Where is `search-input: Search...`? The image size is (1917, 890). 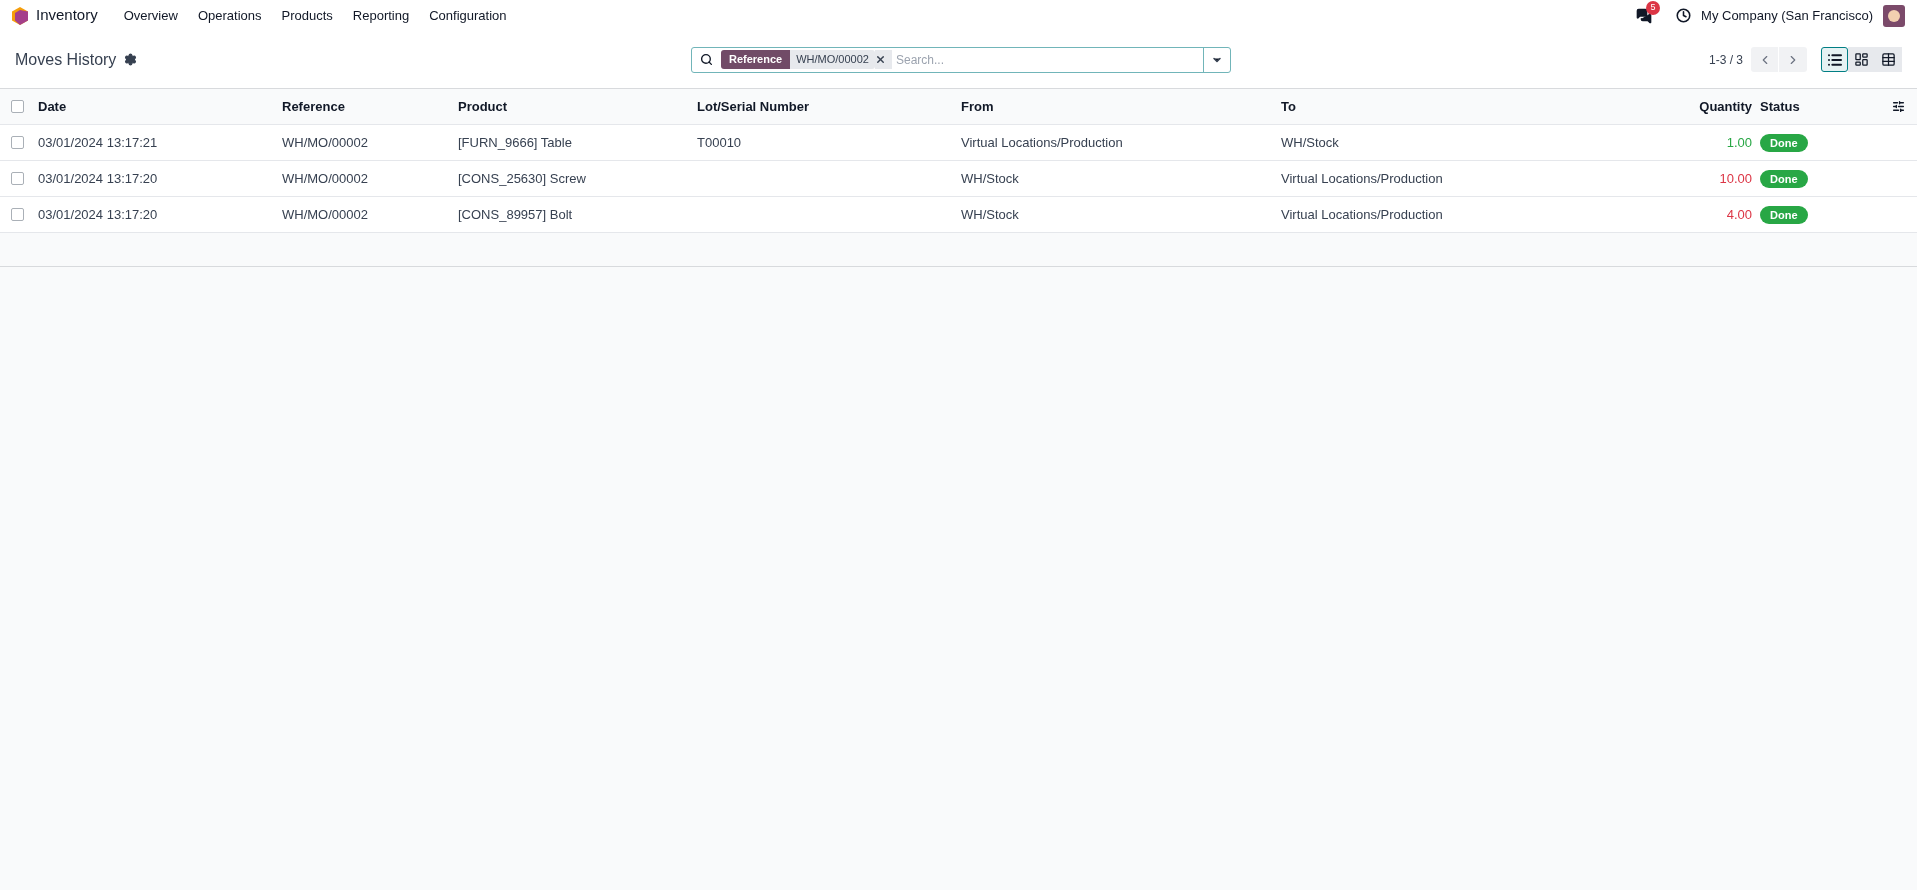 search-input: Search... is located at coordinates (1048, 59).